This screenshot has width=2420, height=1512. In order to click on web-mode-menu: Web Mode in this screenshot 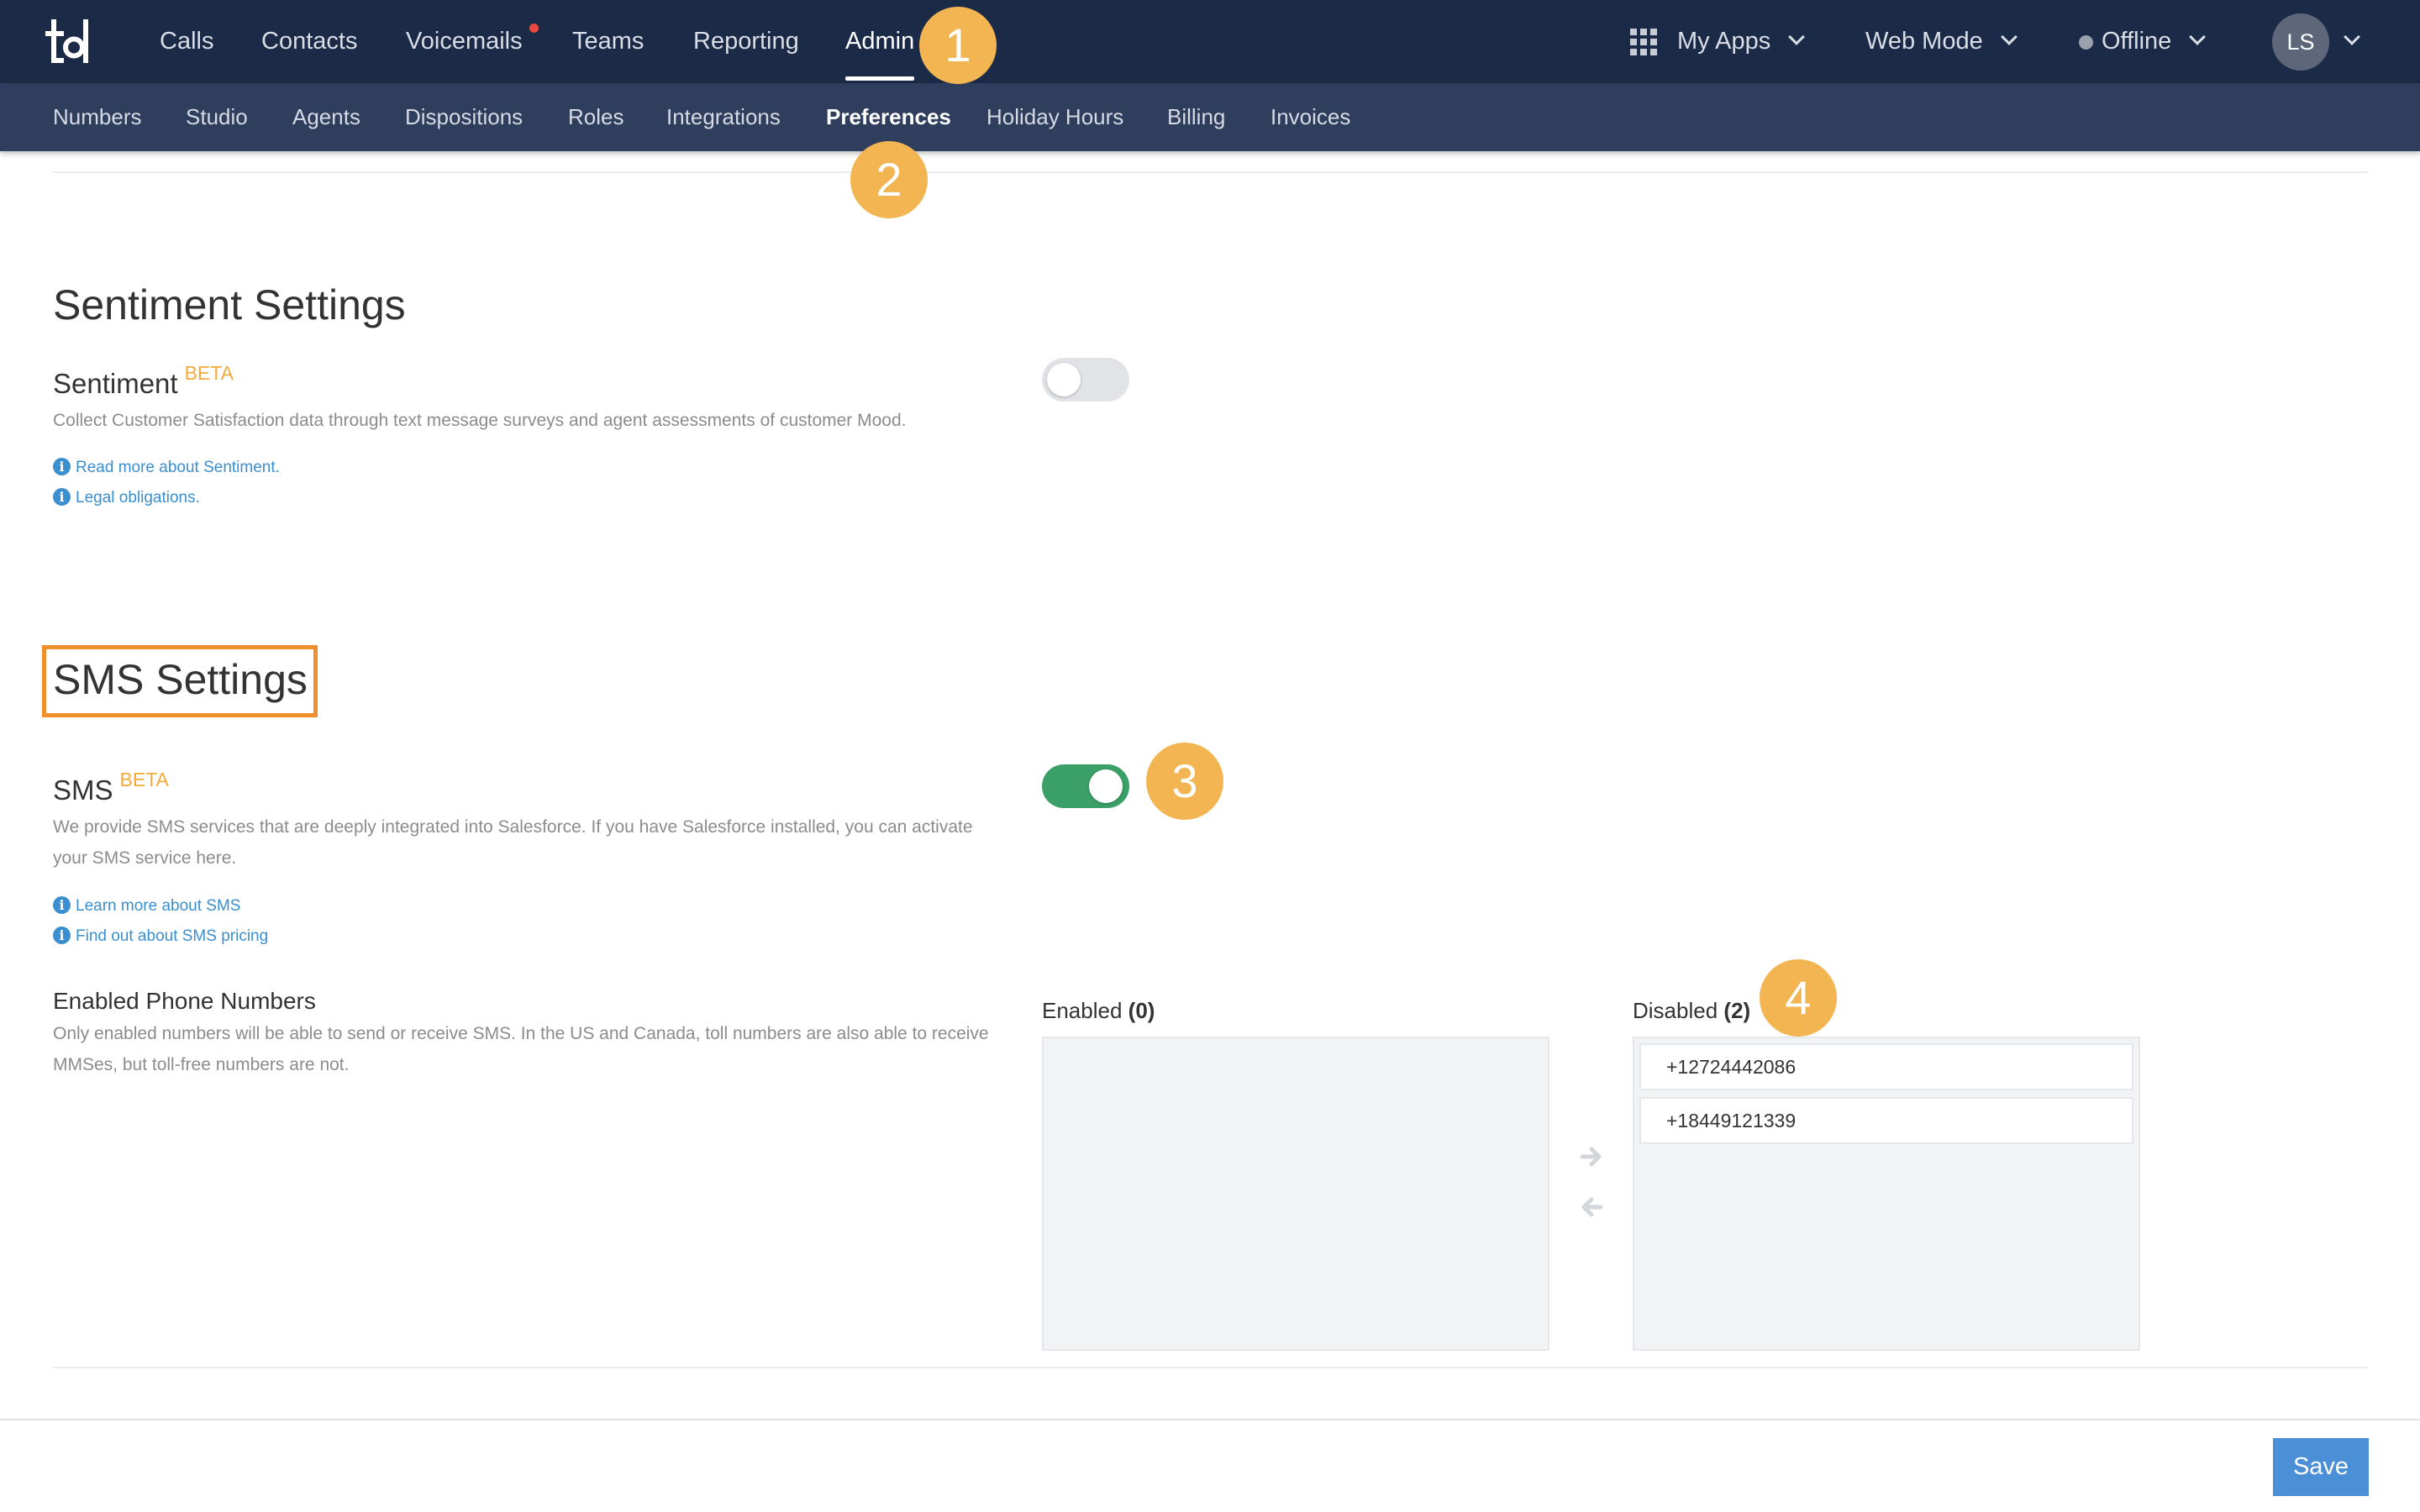, I will do `click(1941, 41)`.